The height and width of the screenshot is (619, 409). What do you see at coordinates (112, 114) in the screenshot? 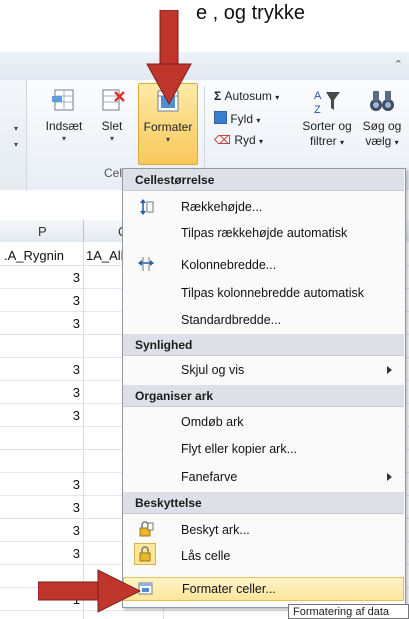
I see `delete-button: Slet ▾` at bounding box center [112, 114].